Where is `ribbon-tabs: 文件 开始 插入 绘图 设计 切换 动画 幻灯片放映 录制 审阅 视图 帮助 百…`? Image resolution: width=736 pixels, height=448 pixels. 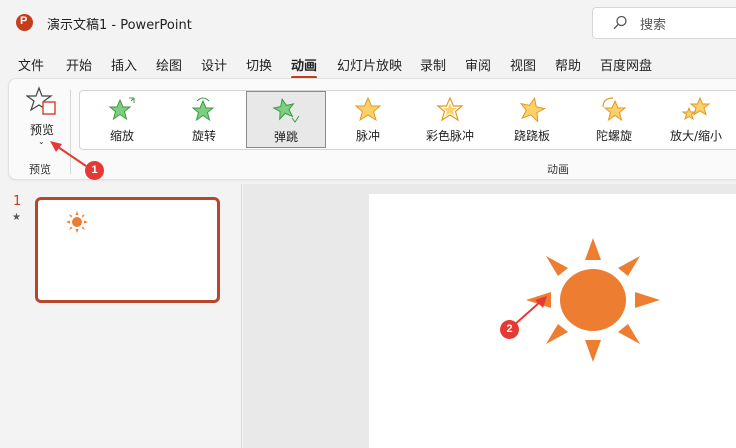
ribbon-tabs: 文件 开始 插入 绘图 设计 切换 动画 幻灯片放映 录制 审阅 视图 帮助 百… is located at coordinates (368, 64).